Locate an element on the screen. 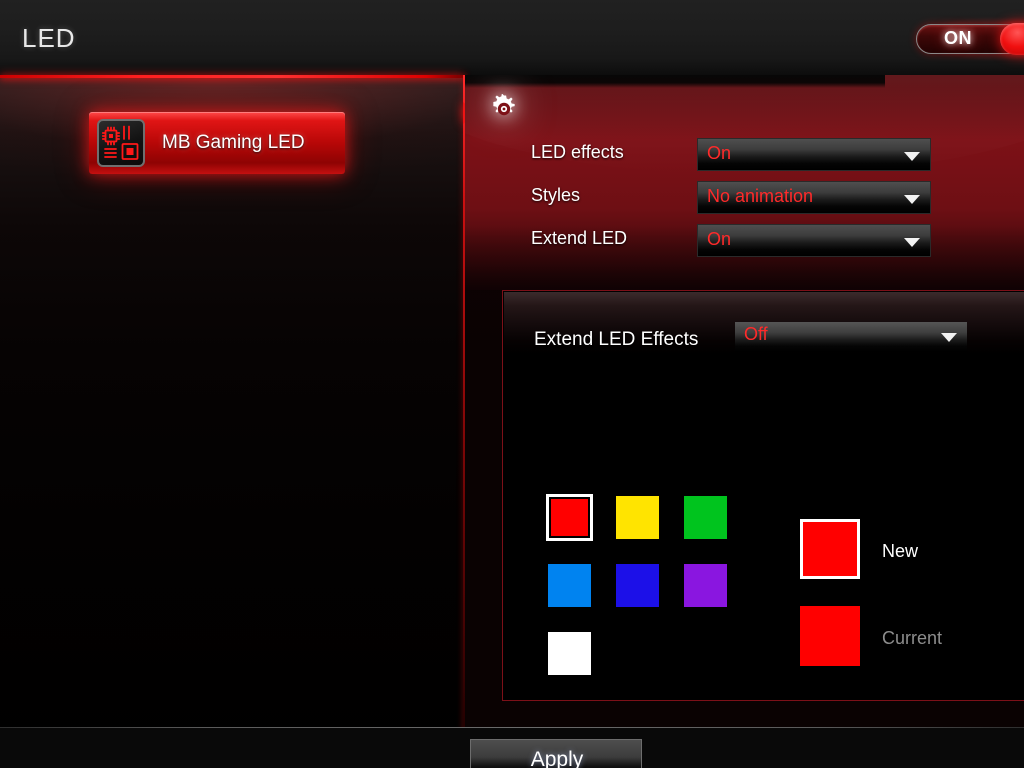 The image size is (1024, 768). setting-row-extend-led: Extend LED On is located at coordinates (744, 241).